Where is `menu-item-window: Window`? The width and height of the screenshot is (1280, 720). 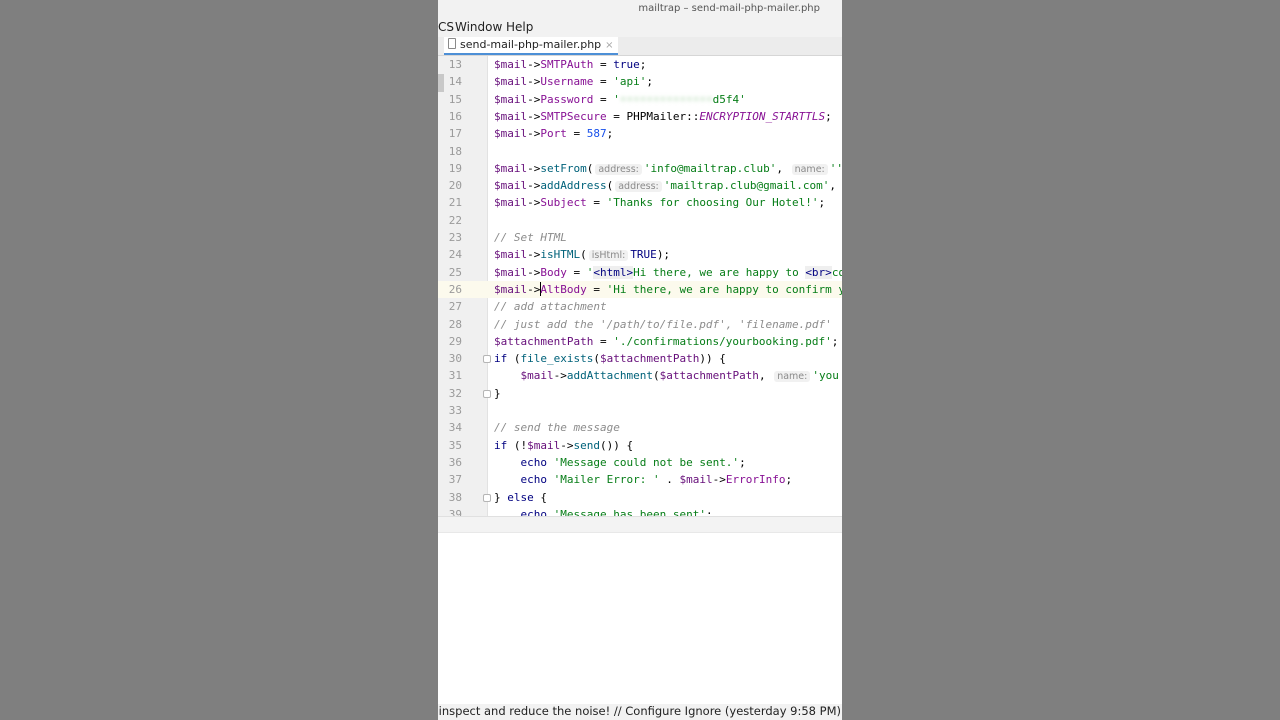
menu-item-window: Window is located at coordinates (478, 27).